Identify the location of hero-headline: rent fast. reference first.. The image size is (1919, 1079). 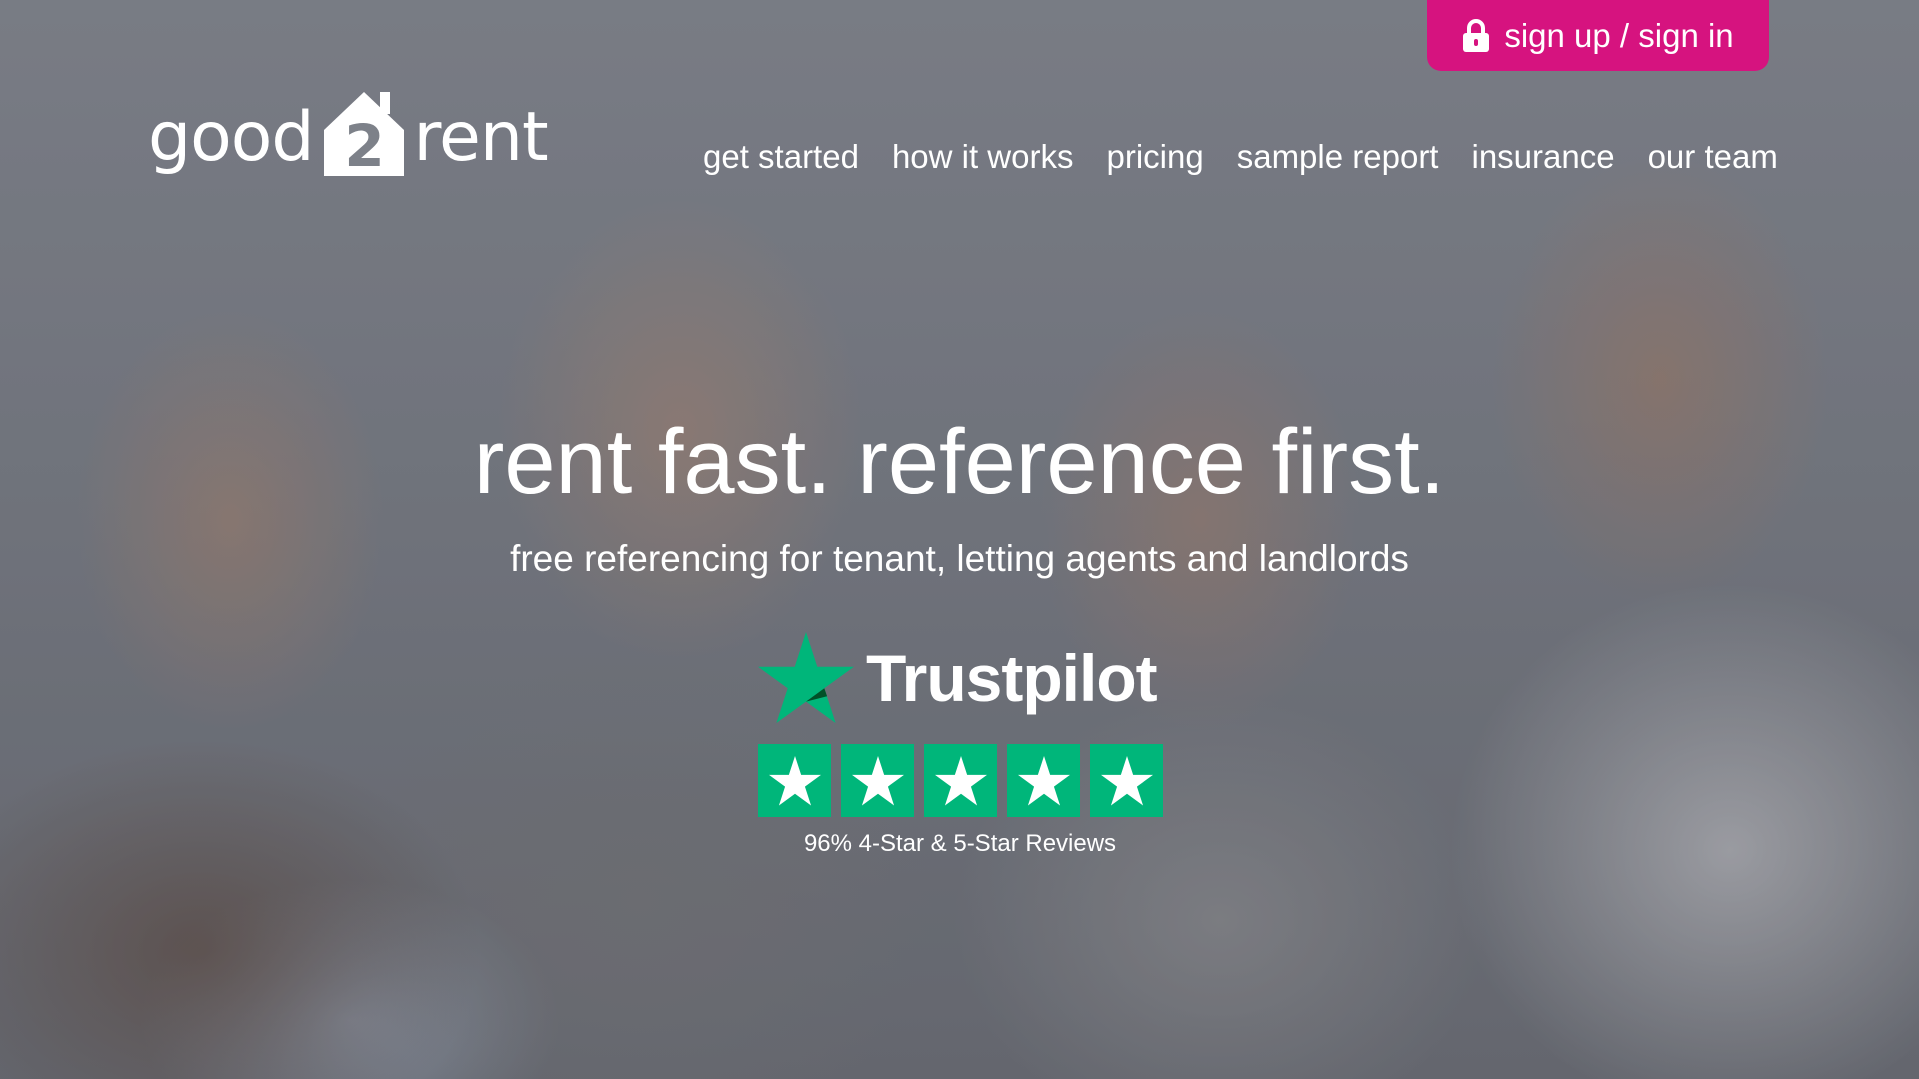
(959, 462).